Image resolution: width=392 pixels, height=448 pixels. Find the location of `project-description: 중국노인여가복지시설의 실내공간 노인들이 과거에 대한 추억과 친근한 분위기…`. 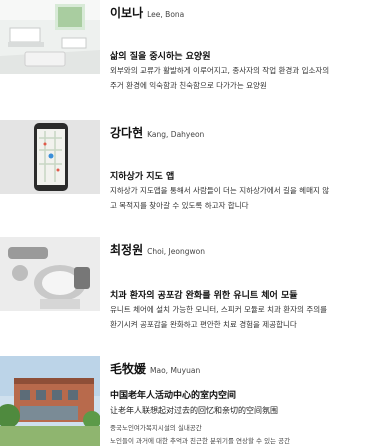

project-description: 중국노인여가복지시설의 실내공간 노인들이 과거에 대한 추억과 친근한 분위기… is located at coordinates (200, 434).